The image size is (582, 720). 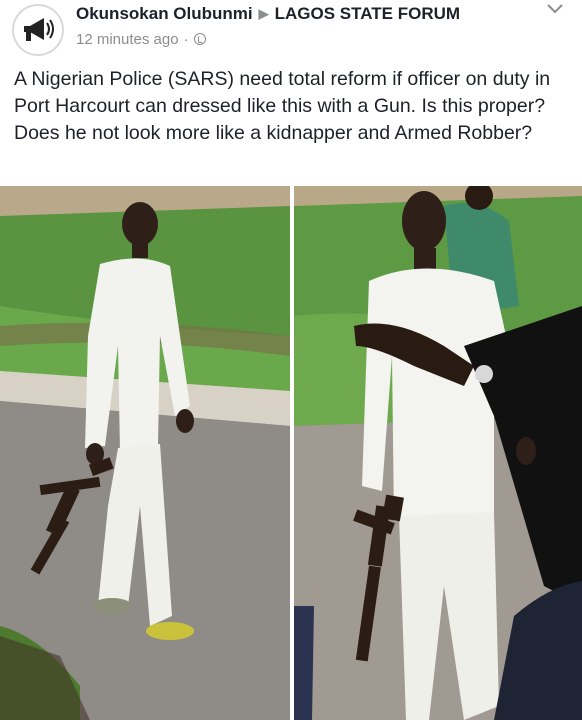 I want to click on post-meta: 12 minutes ago ·, so click(x=141, y=39).